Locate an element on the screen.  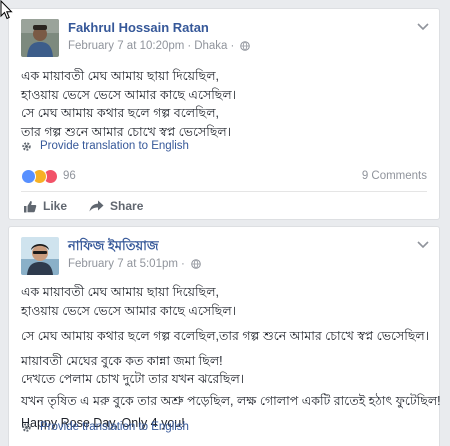
reaction-icons is located at coordinates (39, 176).